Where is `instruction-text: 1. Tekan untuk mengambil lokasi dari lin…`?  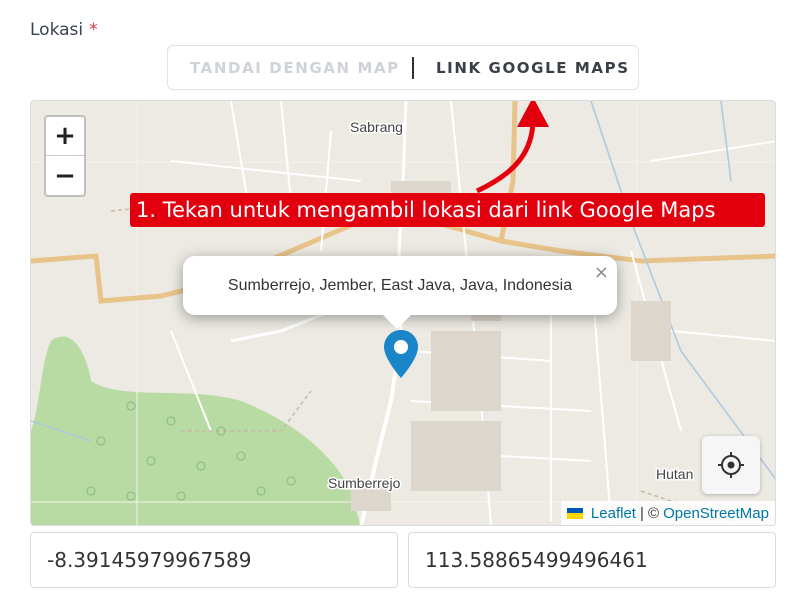
instruction-text: 1. Tekan untuk mengambil lokasi dari lin… is located at coordinates (426, 210).